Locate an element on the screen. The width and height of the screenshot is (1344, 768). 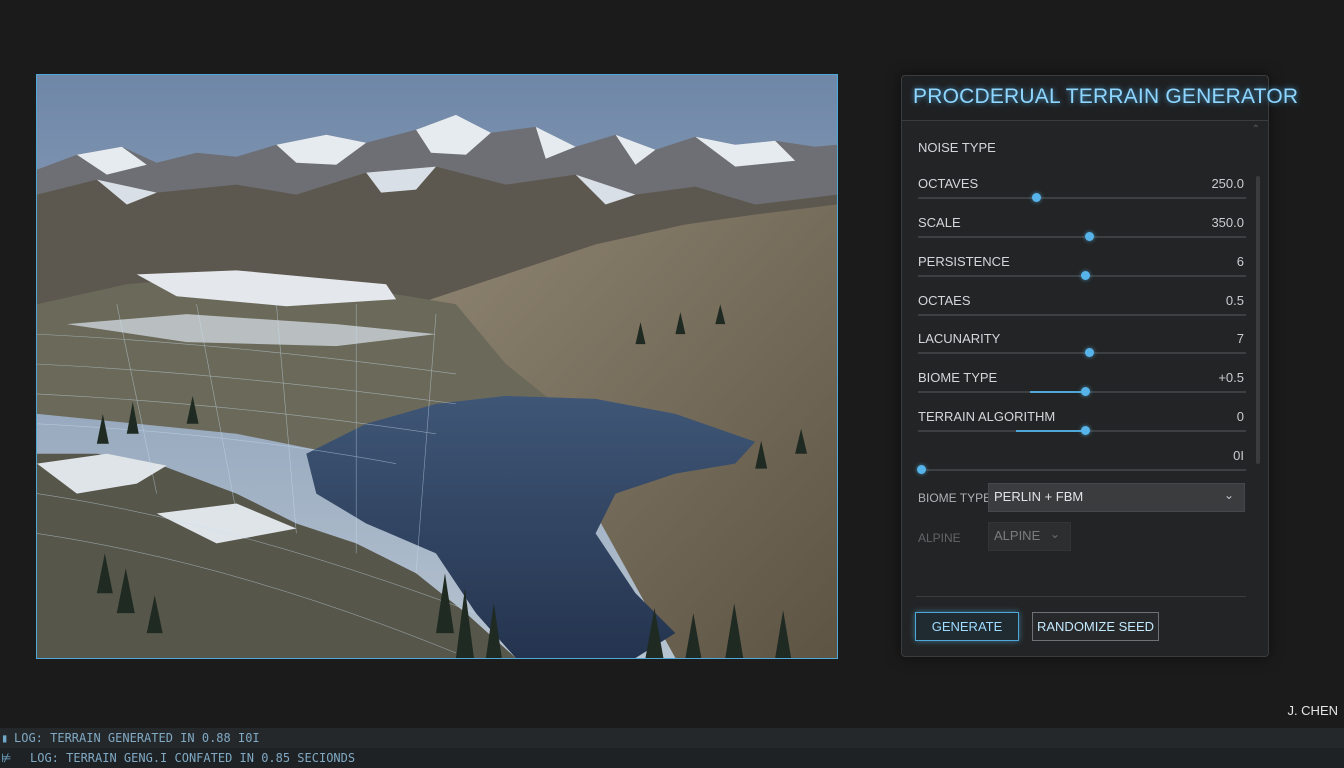
panel-header: PROCDERUAL TERRAIN GENERATOR is located at coordinates (1100, 98).